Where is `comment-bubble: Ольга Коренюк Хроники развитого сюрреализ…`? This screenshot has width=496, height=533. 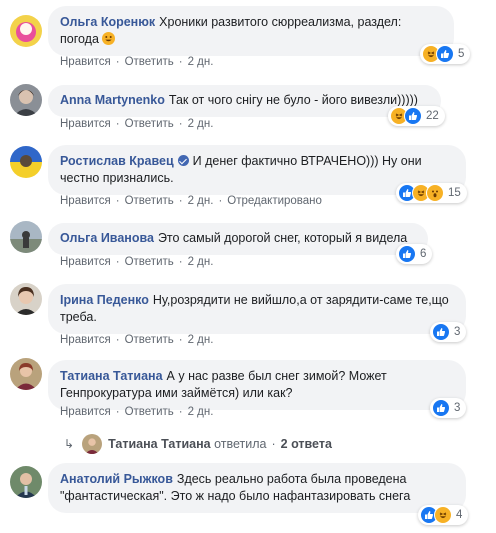 comment-bubble: Ольга Коренюк Хроники развитого сюрреализ… is located at coordinates (251, 31).